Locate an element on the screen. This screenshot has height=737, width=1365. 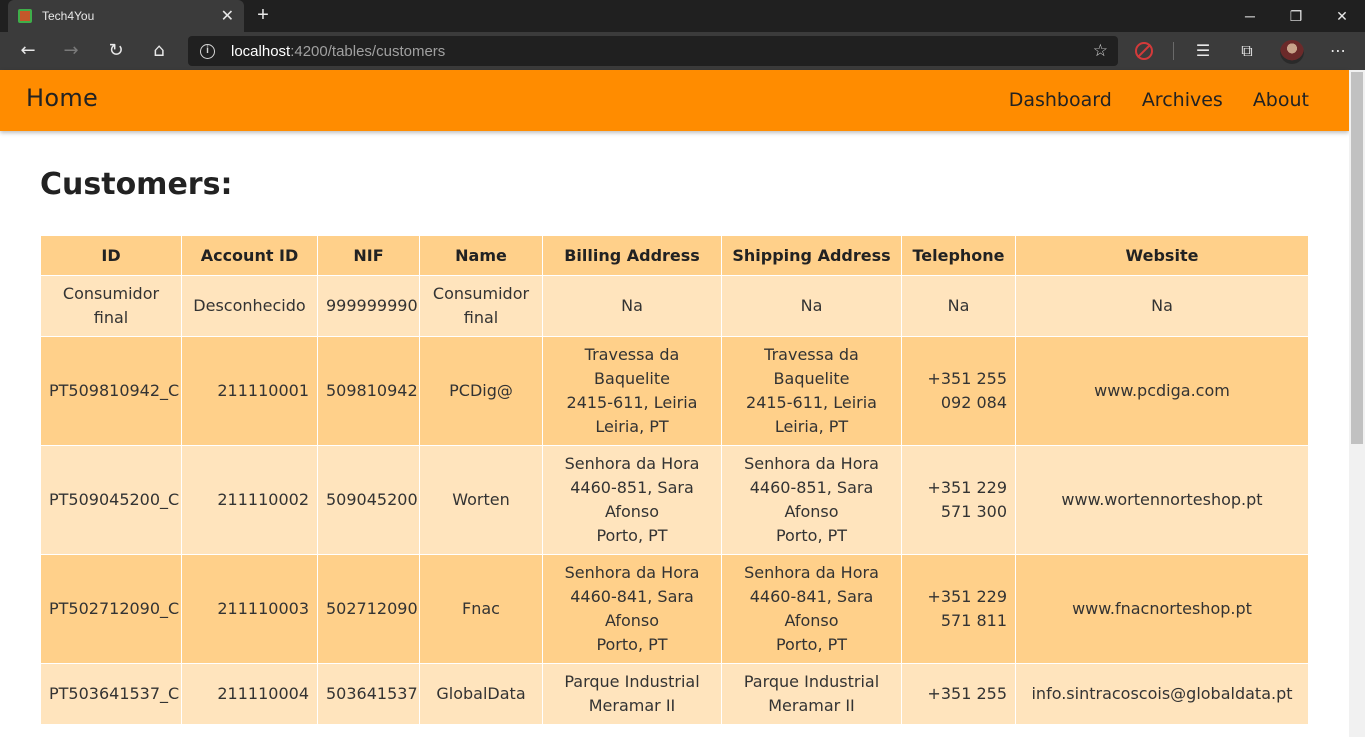
back-icon: ← is located at coordinates (28, 51).